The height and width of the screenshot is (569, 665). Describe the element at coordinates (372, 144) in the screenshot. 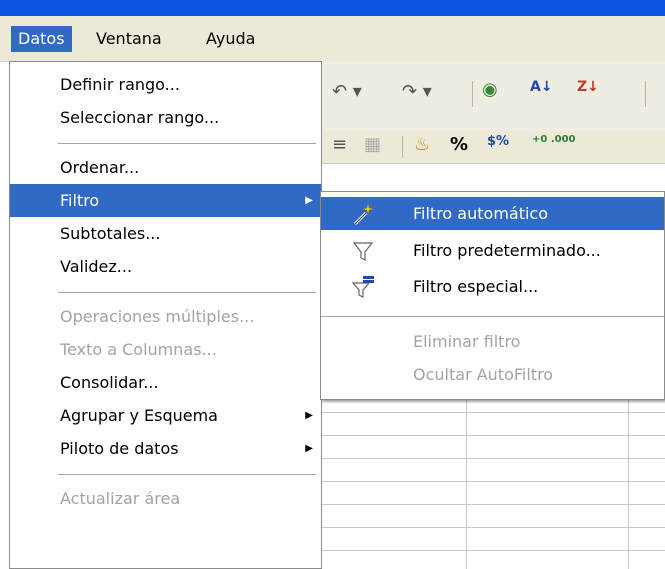

I see `merge-cells-icon: ▦` at that location.